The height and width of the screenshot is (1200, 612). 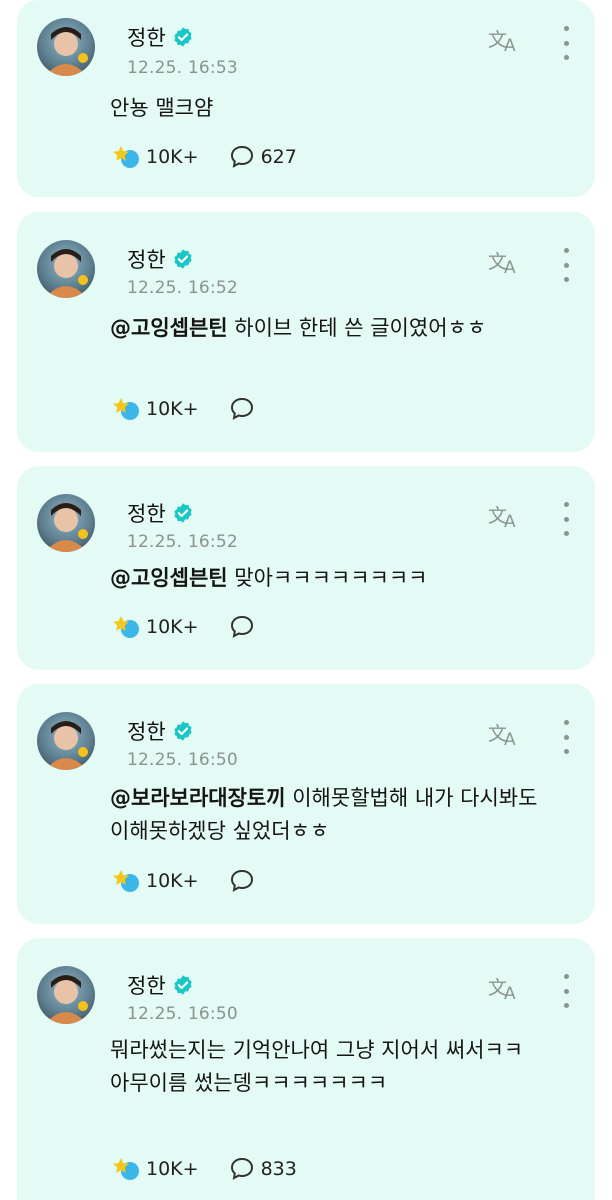 I want to click on post-footer: 10K+ 833, so click(x=219, y=1169).